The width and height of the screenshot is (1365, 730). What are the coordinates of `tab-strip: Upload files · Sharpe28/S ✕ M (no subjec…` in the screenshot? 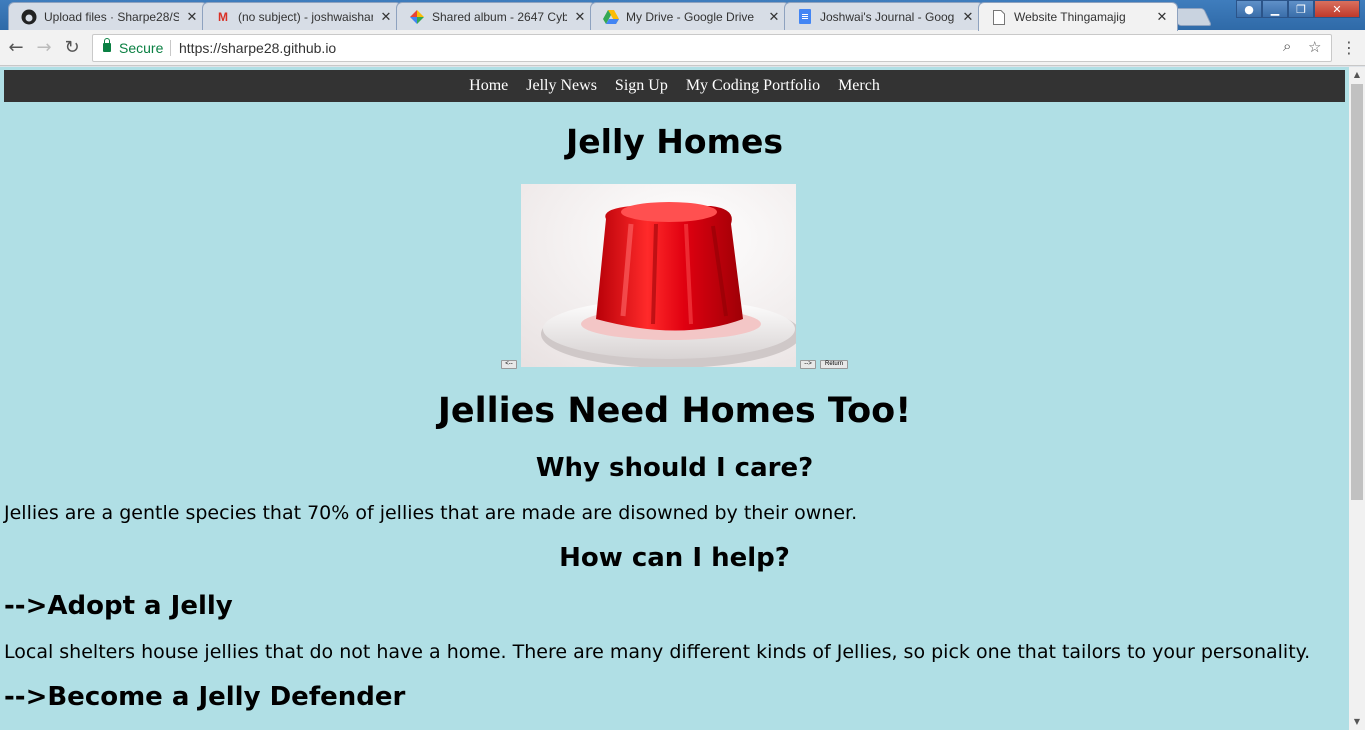 It's located at (682, 15).